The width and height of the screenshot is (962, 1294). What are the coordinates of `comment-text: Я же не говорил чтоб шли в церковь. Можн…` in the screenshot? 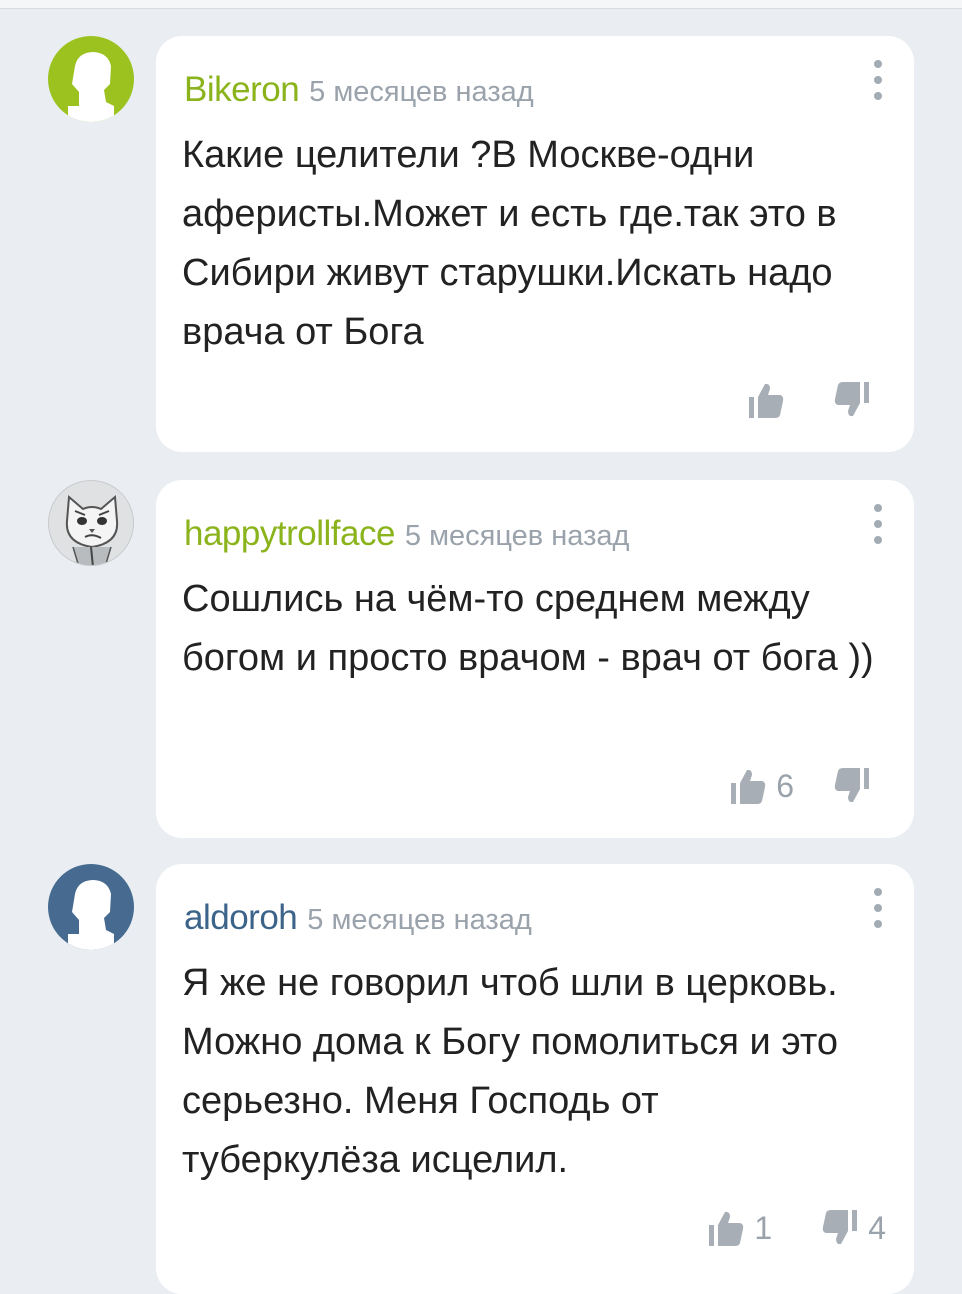 It's located at (510, 1071).